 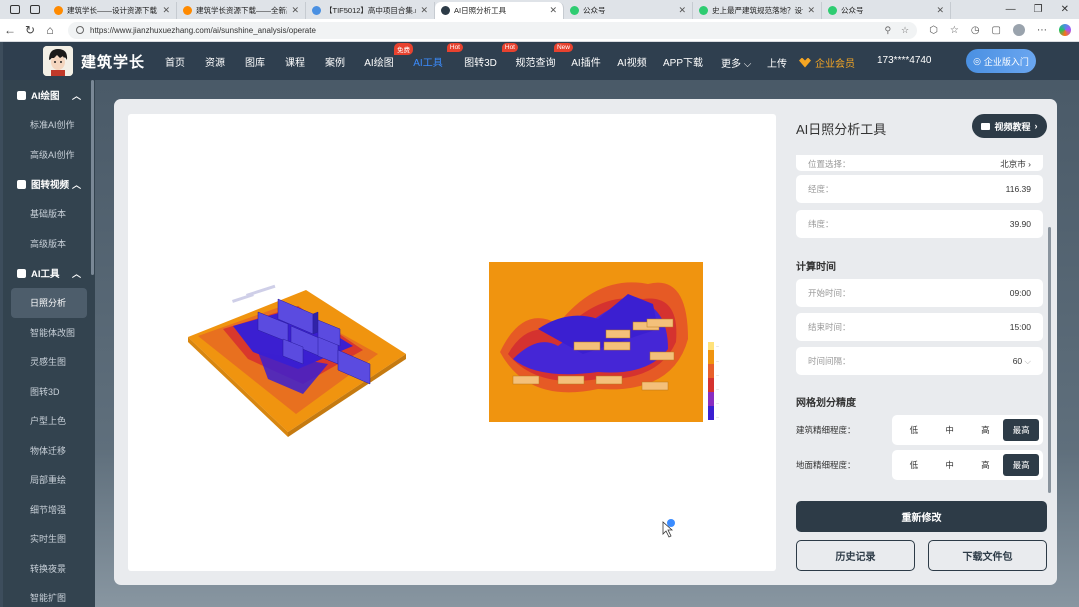 What do you see at coordinates (92, 177) in the screenshot?
I see `sidebar-scrollbar` at bounding box center [92, 177].